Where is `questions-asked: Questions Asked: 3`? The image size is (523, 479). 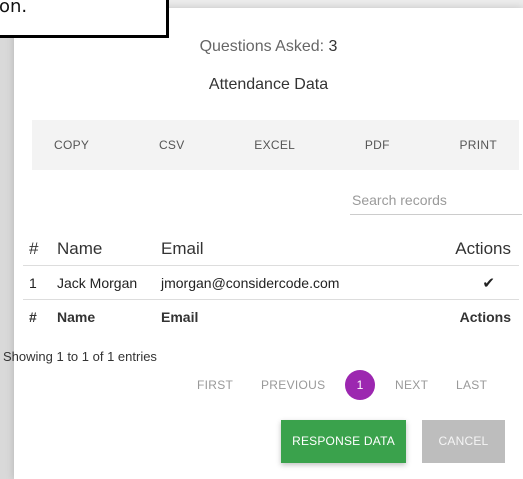
questions-asked: Questions Asked: 3 is located at coordinates (268, 47).